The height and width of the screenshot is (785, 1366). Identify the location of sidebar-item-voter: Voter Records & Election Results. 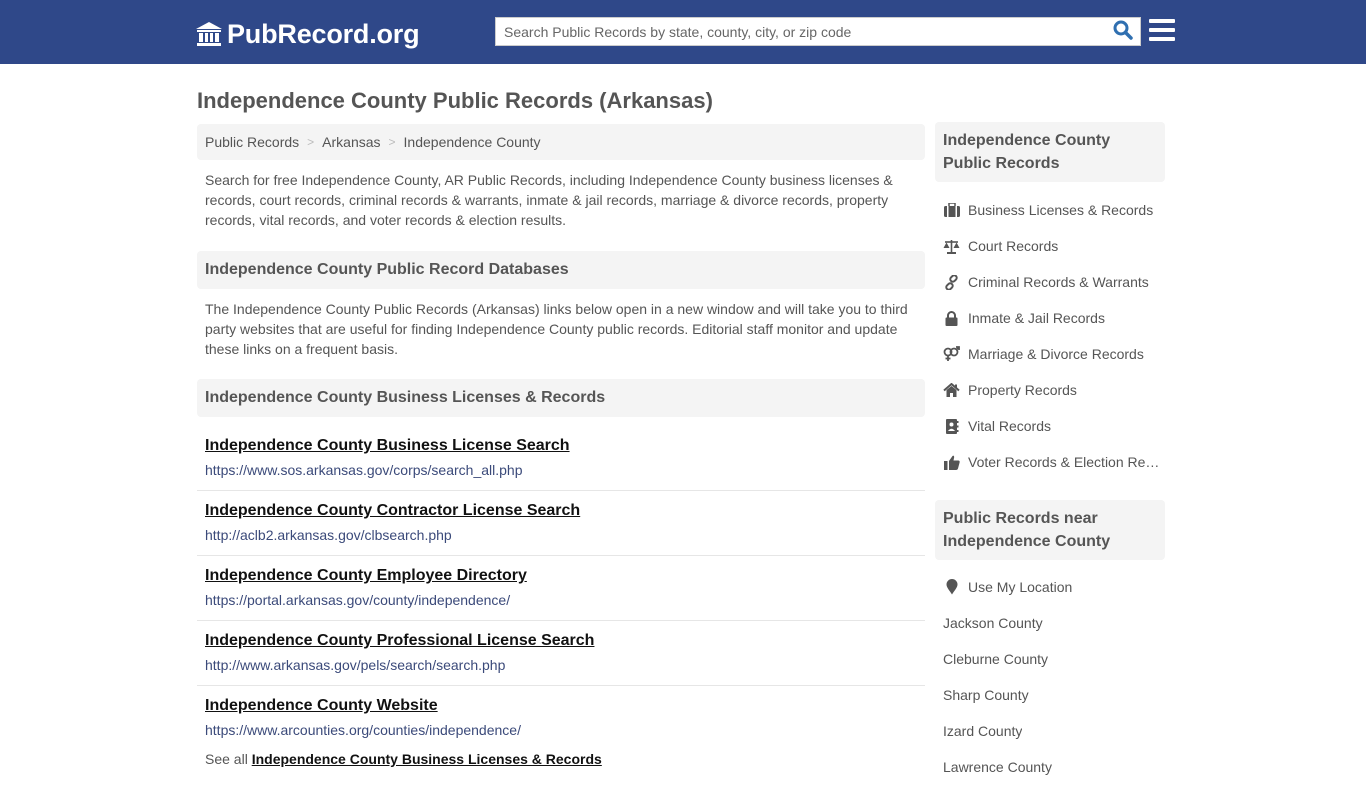
(1054, 462).